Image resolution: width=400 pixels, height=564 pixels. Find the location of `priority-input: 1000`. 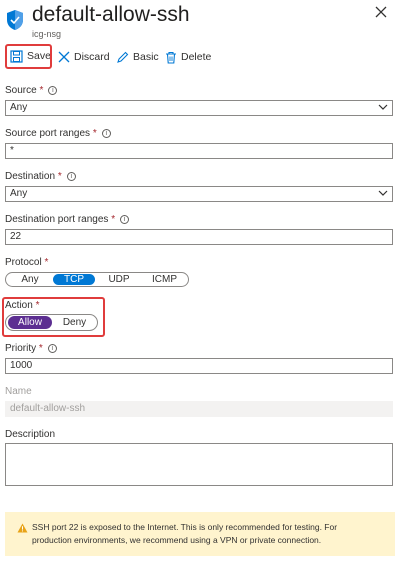

priority-input: 1000 is located at coordinates (199, 366).